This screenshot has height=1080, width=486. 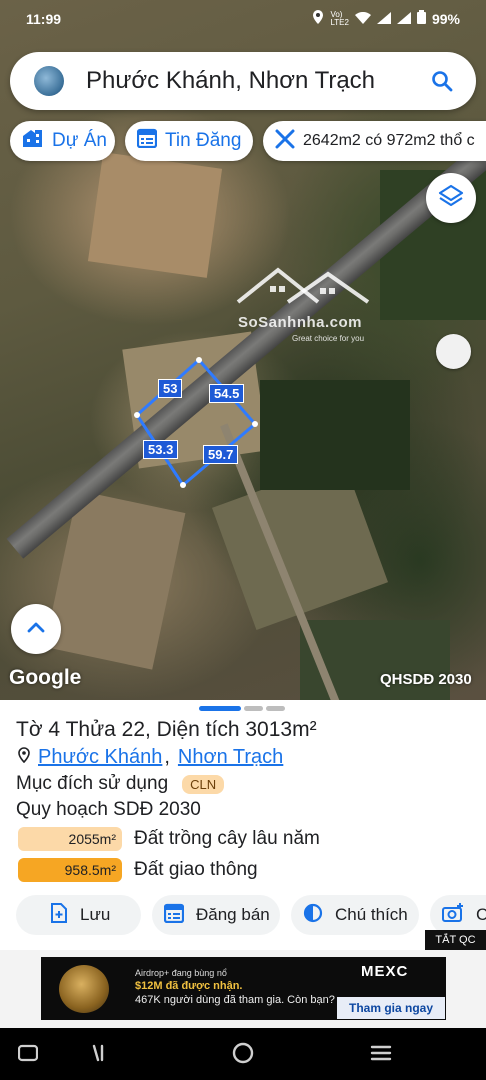 I want to click on search-bar: Phước Khánh, Nhơn Trạch, so click(x=243, y=81).